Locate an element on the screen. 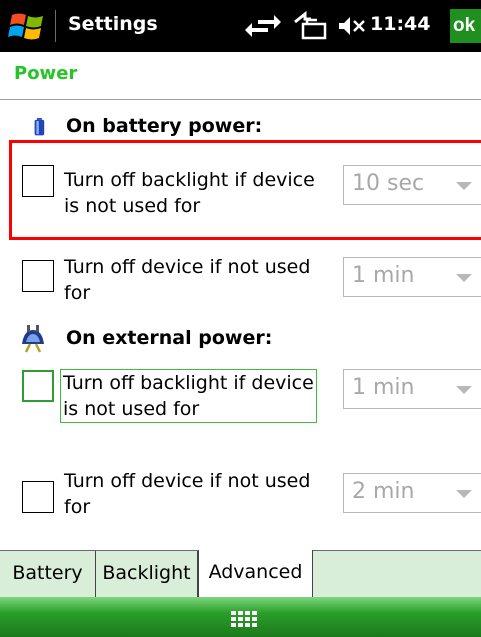  battery-backlight-timeout-select: 10 sec is located at coordinates (412, 185).